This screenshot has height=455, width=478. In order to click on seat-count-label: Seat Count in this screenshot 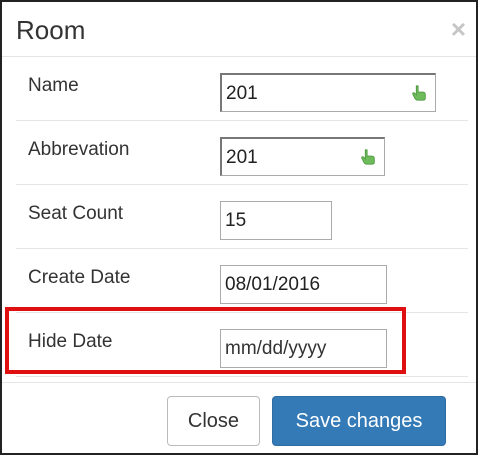, I will do `click(76, 213)`.